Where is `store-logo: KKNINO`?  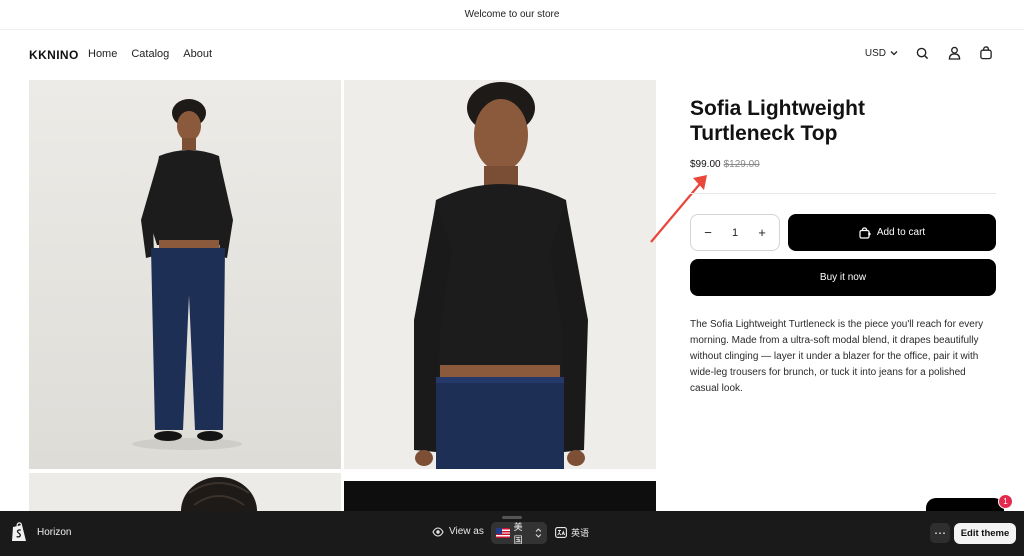
store-logo: KKNINO is located at coordinates (54, 55).